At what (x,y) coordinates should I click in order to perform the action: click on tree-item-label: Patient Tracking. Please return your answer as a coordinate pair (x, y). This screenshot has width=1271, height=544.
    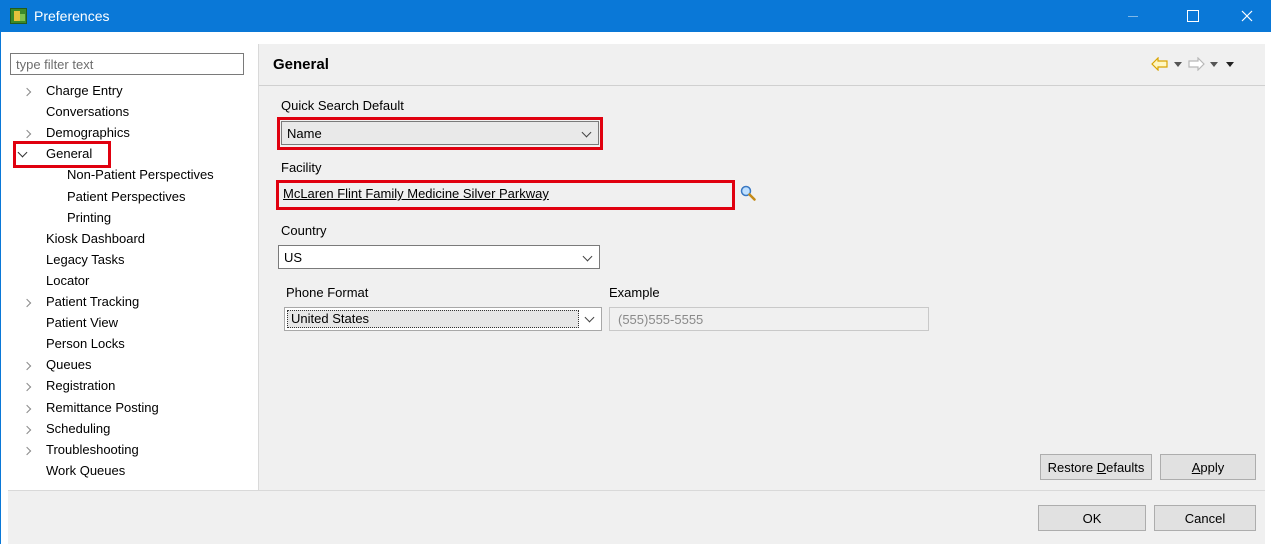
    Looking at the image, I should click on (93, 301).